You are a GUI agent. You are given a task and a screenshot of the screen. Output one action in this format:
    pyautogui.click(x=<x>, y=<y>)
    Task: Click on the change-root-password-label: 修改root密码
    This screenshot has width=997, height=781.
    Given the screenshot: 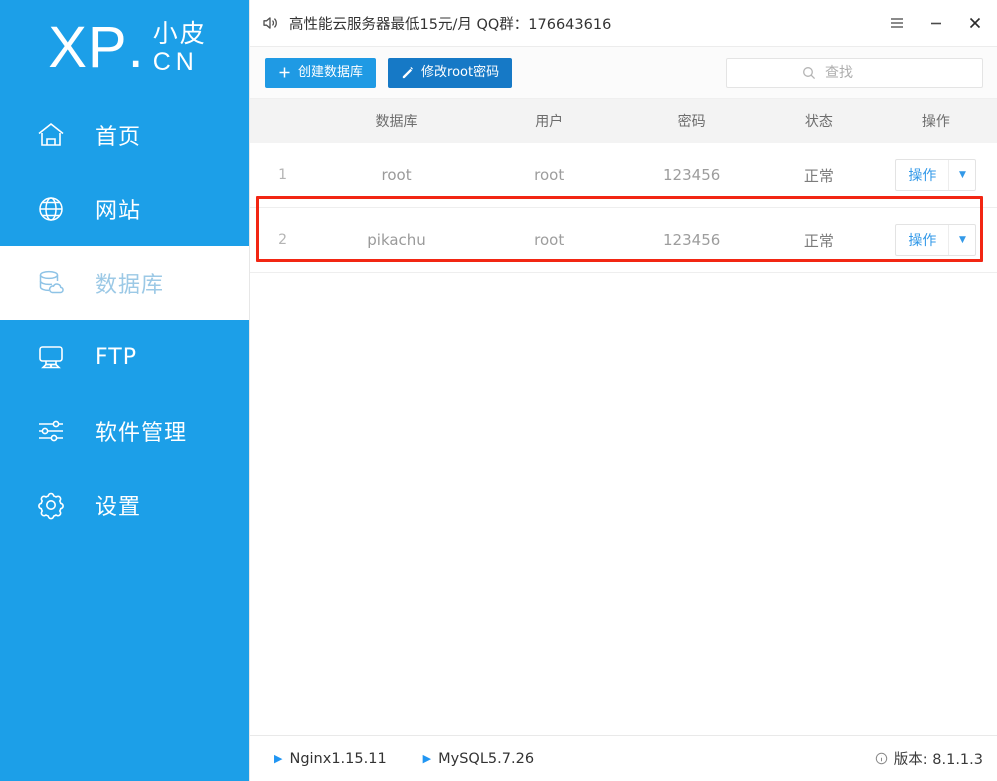 What is the action you would take?
    pyautogui.click(x=460, y=72)
    